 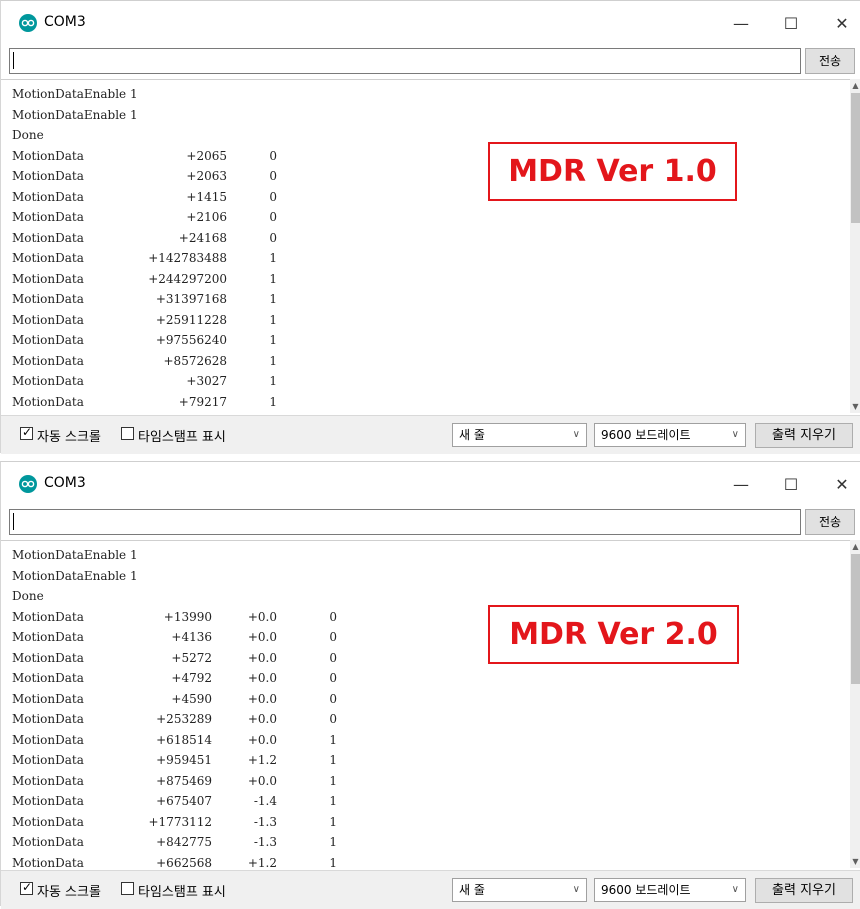 I want to click on line-value: +244297200, so click(x=187, y=278).